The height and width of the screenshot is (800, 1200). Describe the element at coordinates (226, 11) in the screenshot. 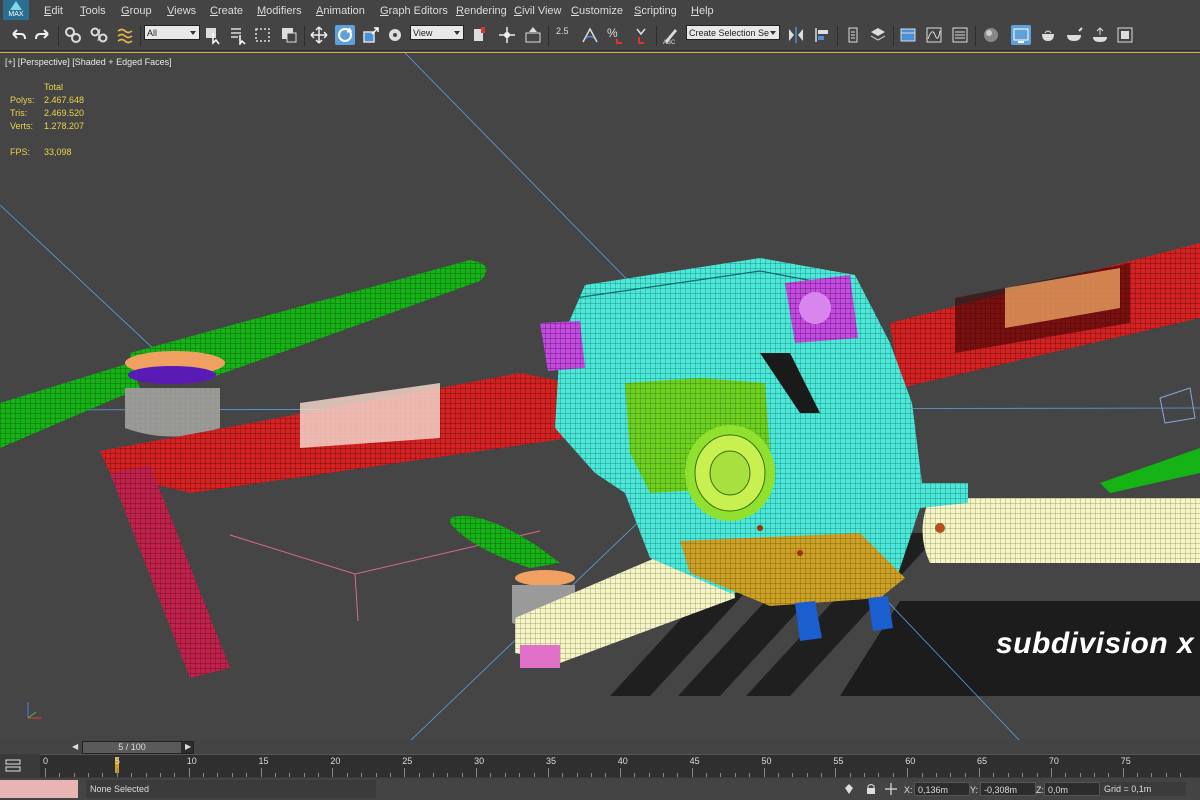

I see `menu-create: Create` at that location.